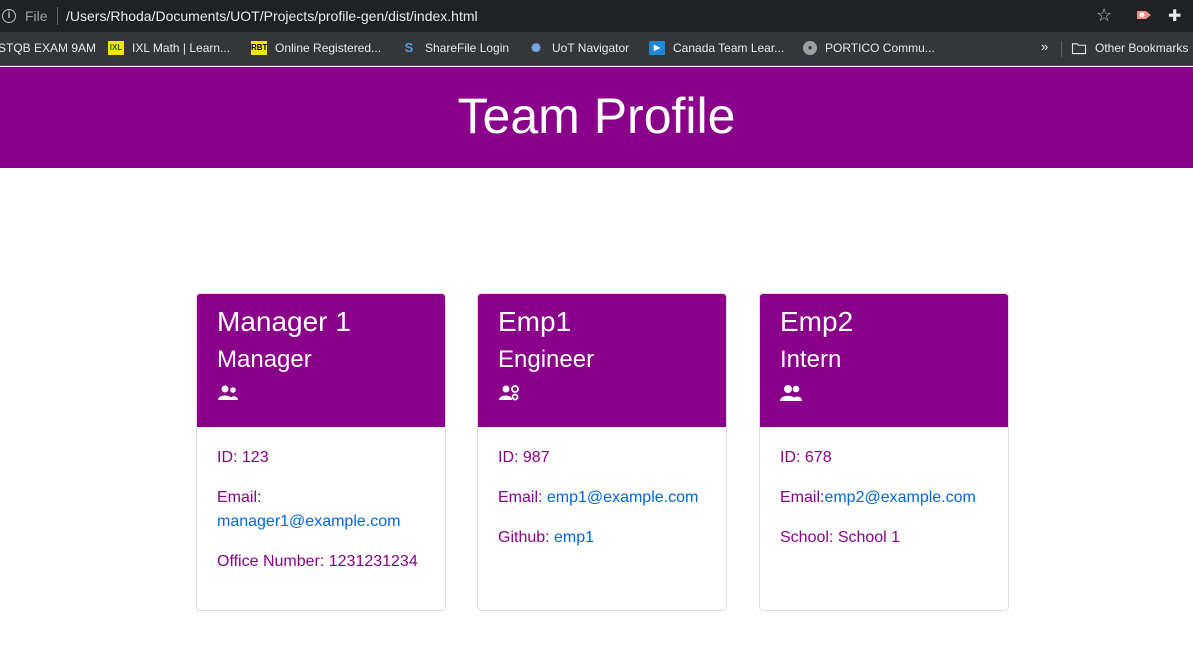  What do you see at coordinates (810, 48) in the screenshot?
I see `portico-icon: ●` at bounding box center [810, 48].